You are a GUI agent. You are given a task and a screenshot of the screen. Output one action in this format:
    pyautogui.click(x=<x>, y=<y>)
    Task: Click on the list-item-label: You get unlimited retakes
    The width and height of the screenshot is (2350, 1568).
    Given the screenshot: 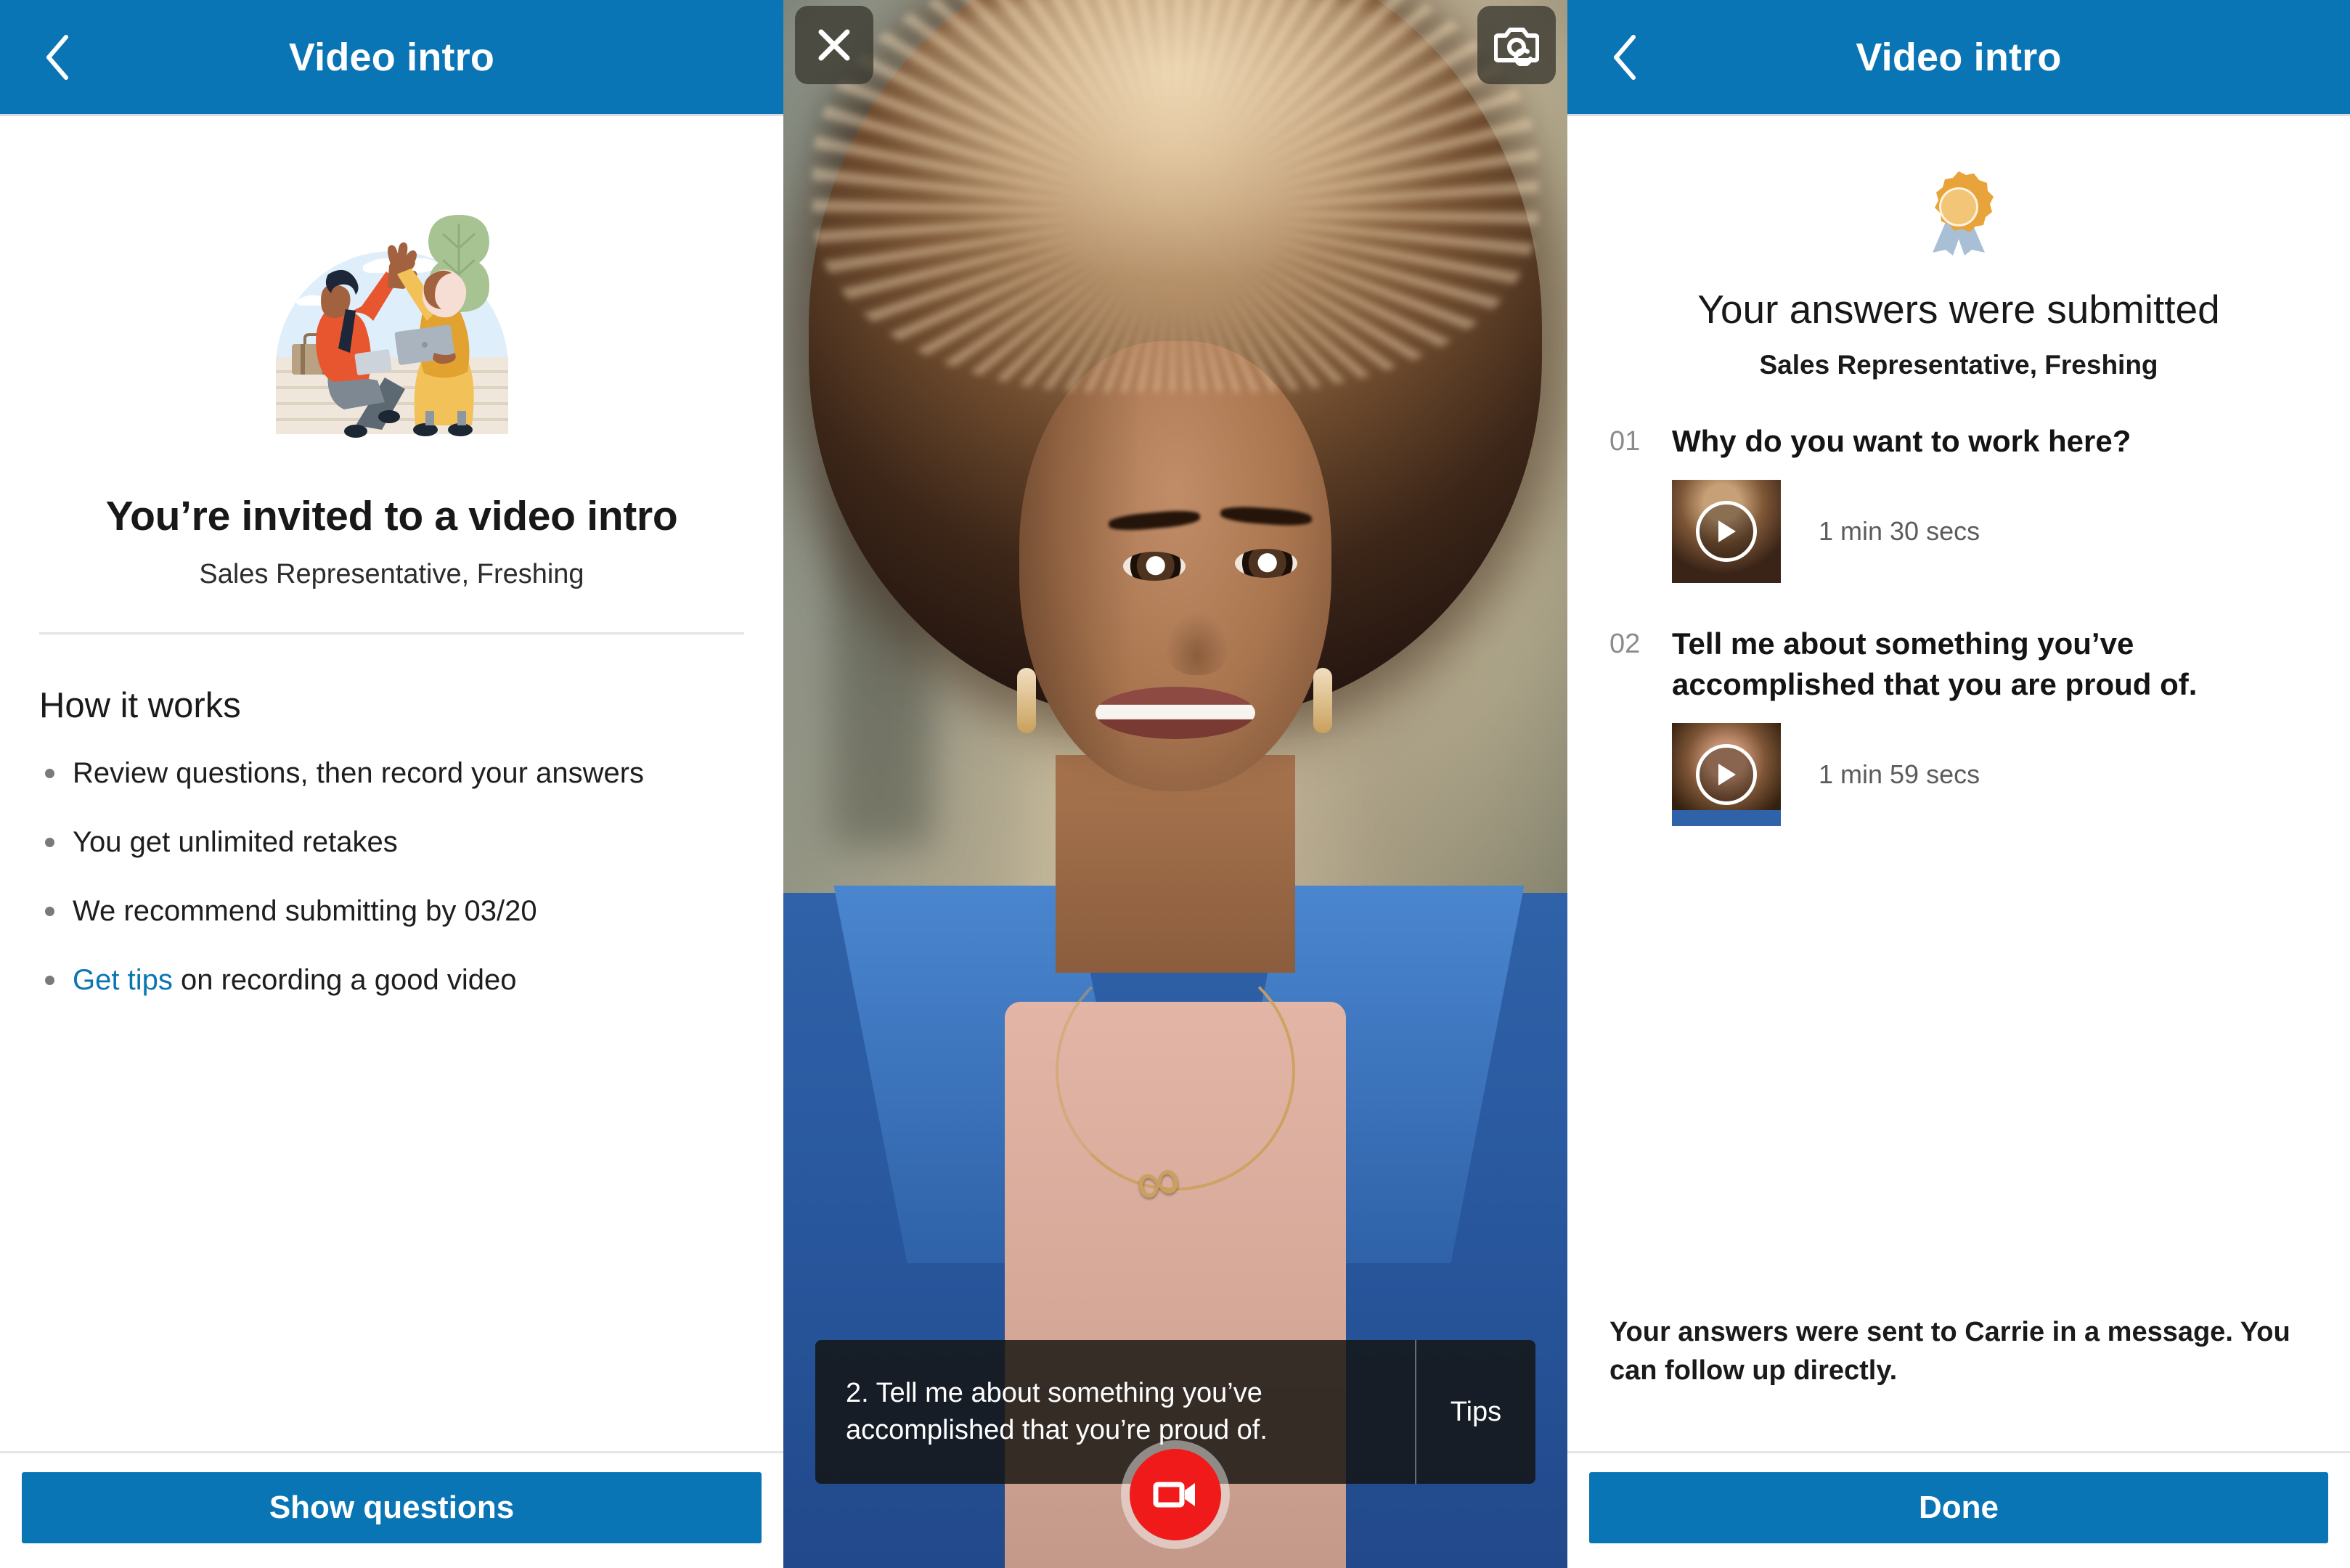 What is the action you would take?
    pyautogui.click(x=236, y=842)
    